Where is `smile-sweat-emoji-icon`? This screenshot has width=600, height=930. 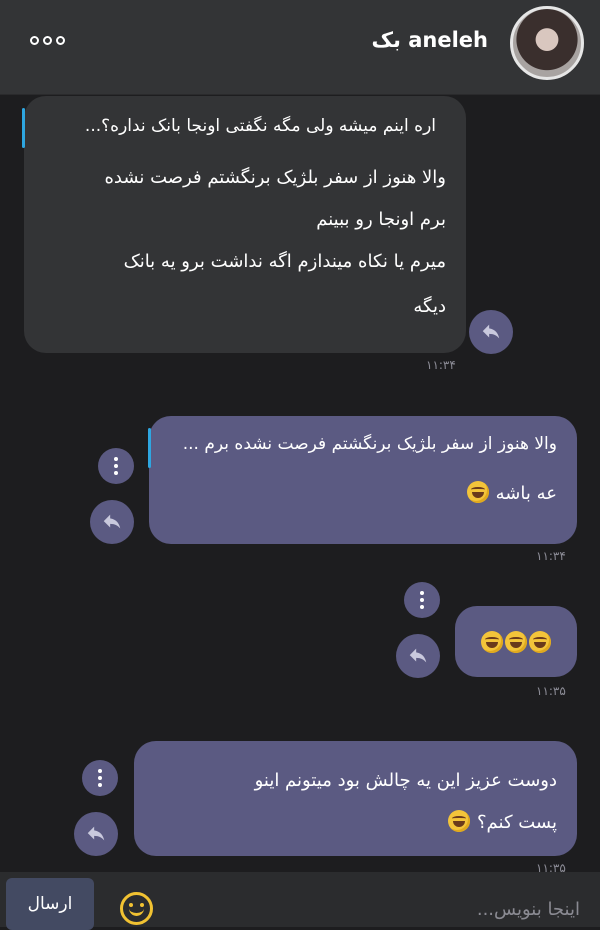 smile-sweat-emoji-icon is located at coordinates (477, 492).